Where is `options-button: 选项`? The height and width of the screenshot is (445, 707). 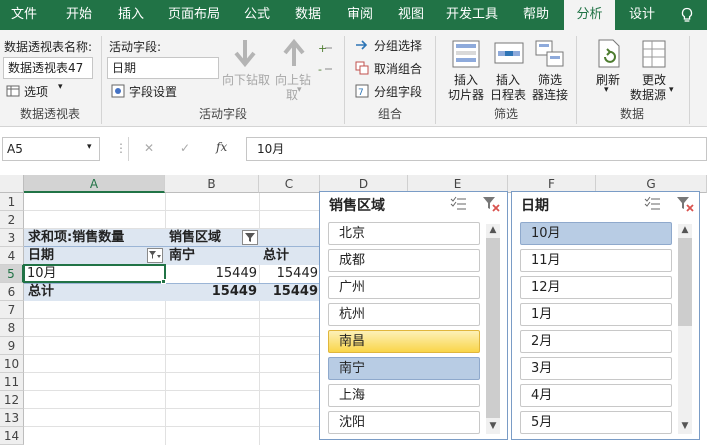
options-button: 选项 is located at coordinates (36, 91).